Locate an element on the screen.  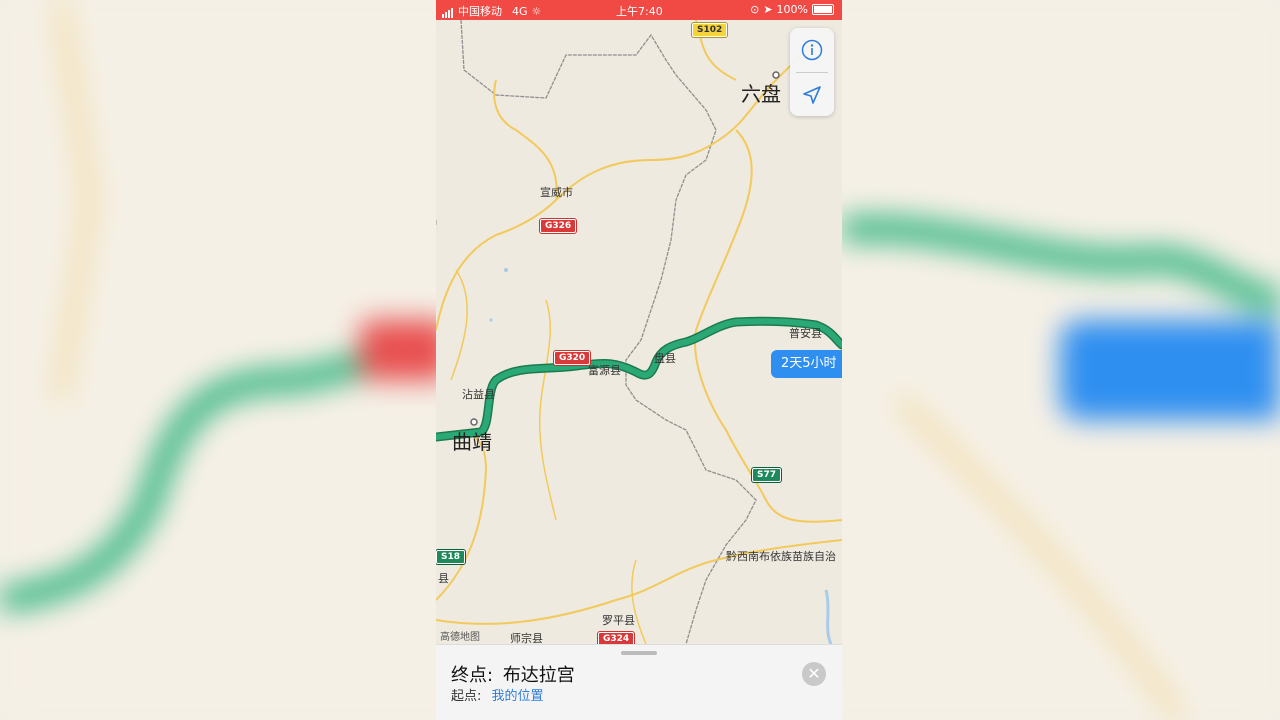
label-xuanwei: 宣威市 is located at coordinates (556, 192).